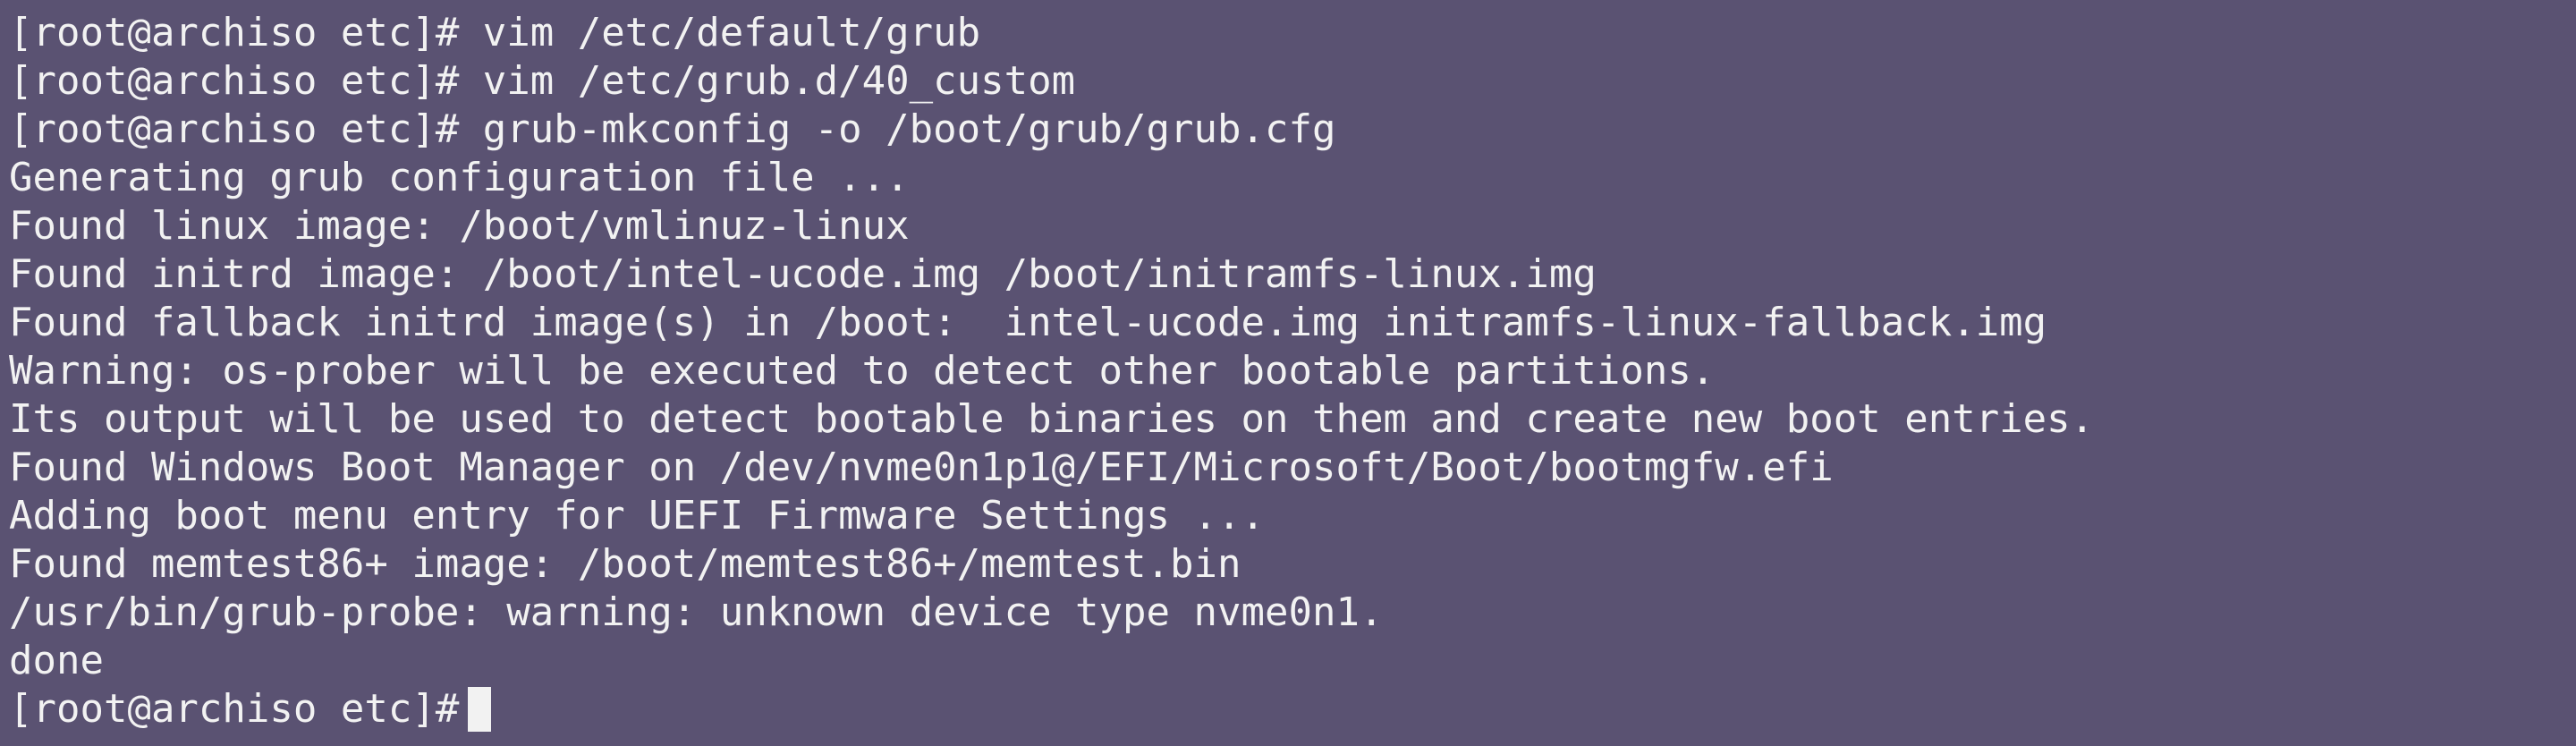  Describe the element at coordinates (234, 709) in the screenshot. I see `shell-prompt: [root@archiso etc]#` at that location.